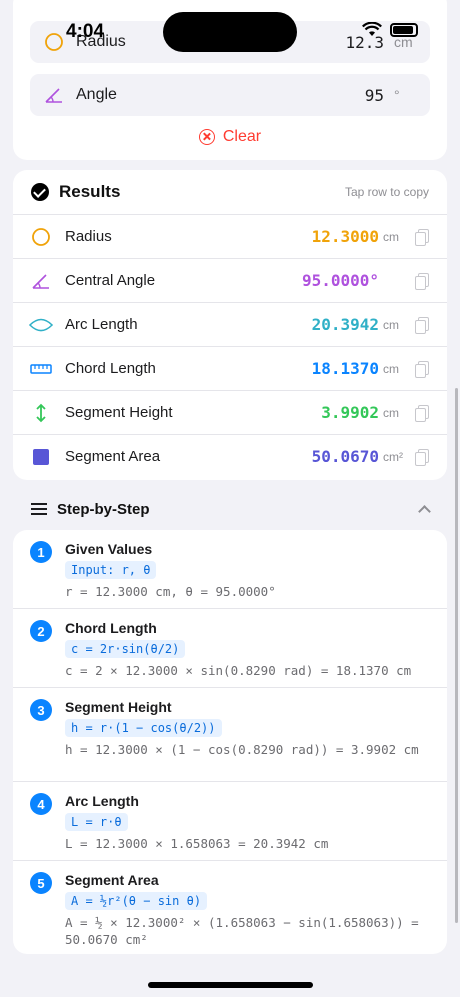  What do you see at coordinates (125, 649) in the screenshot?
I see `step-formula: c = 2r·sin(θ/2)` at bounding box center [125, 649].